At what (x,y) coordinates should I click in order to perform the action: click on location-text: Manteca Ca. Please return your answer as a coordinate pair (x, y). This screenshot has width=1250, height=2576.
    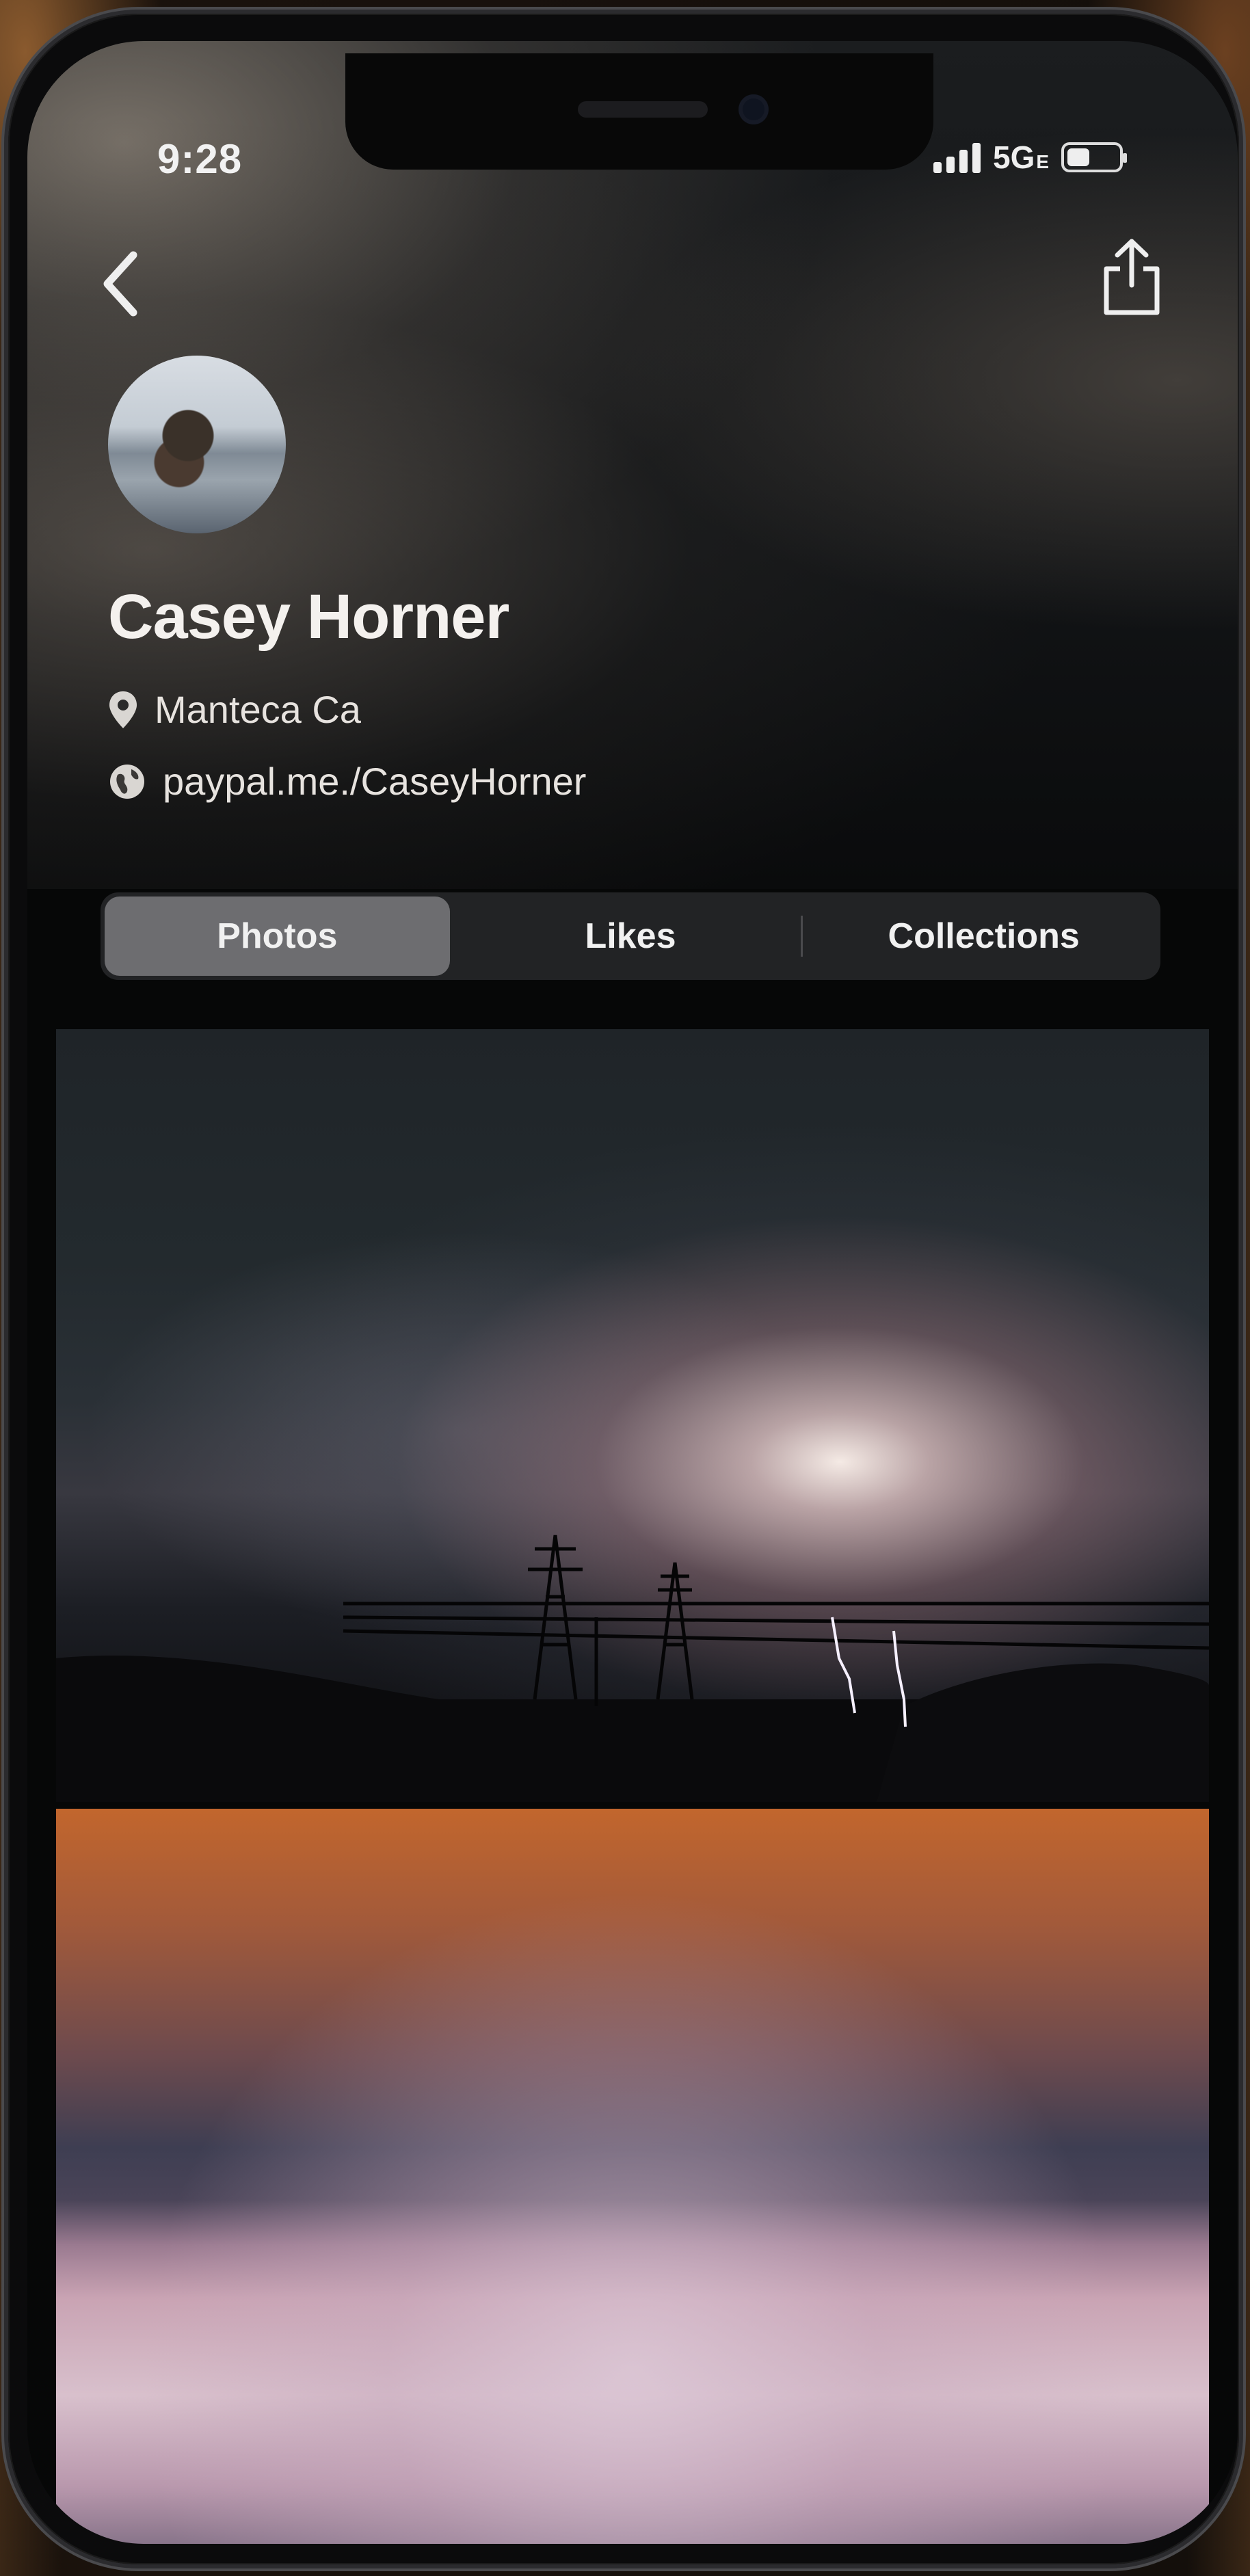
    Looking at the image, I should click on (258, 709).